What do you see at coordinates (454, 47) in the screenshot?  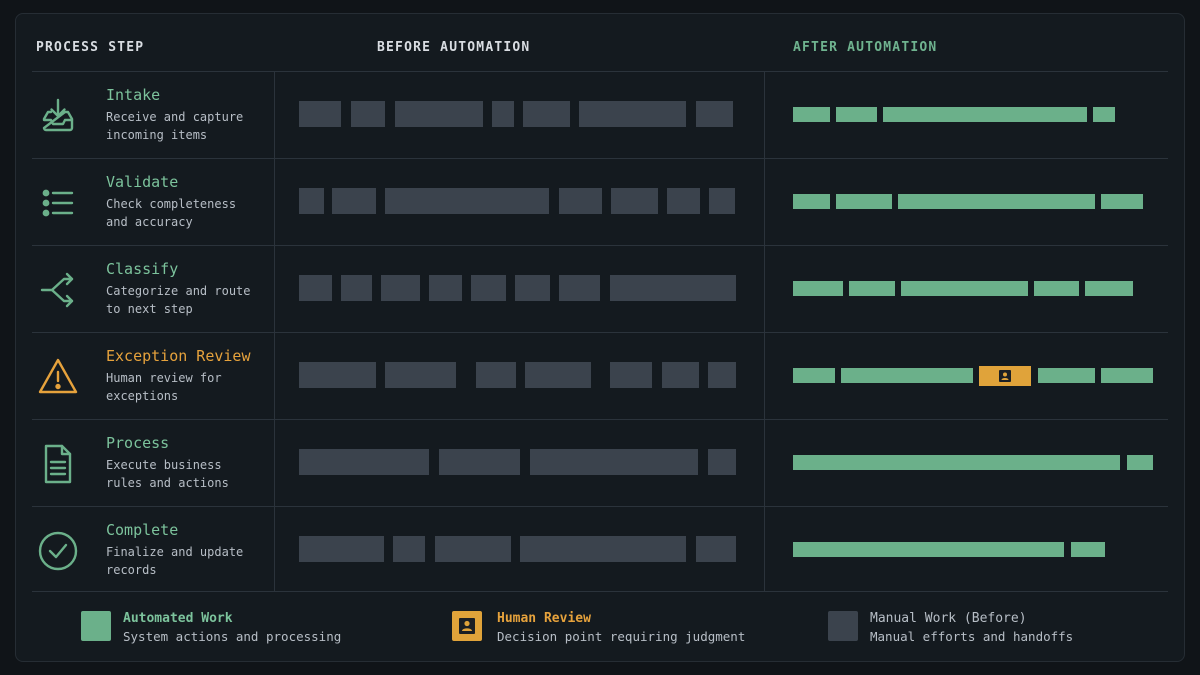 I see `header-before-automation: BEFORE AUTOMATION` at bounding box center [454, 47].